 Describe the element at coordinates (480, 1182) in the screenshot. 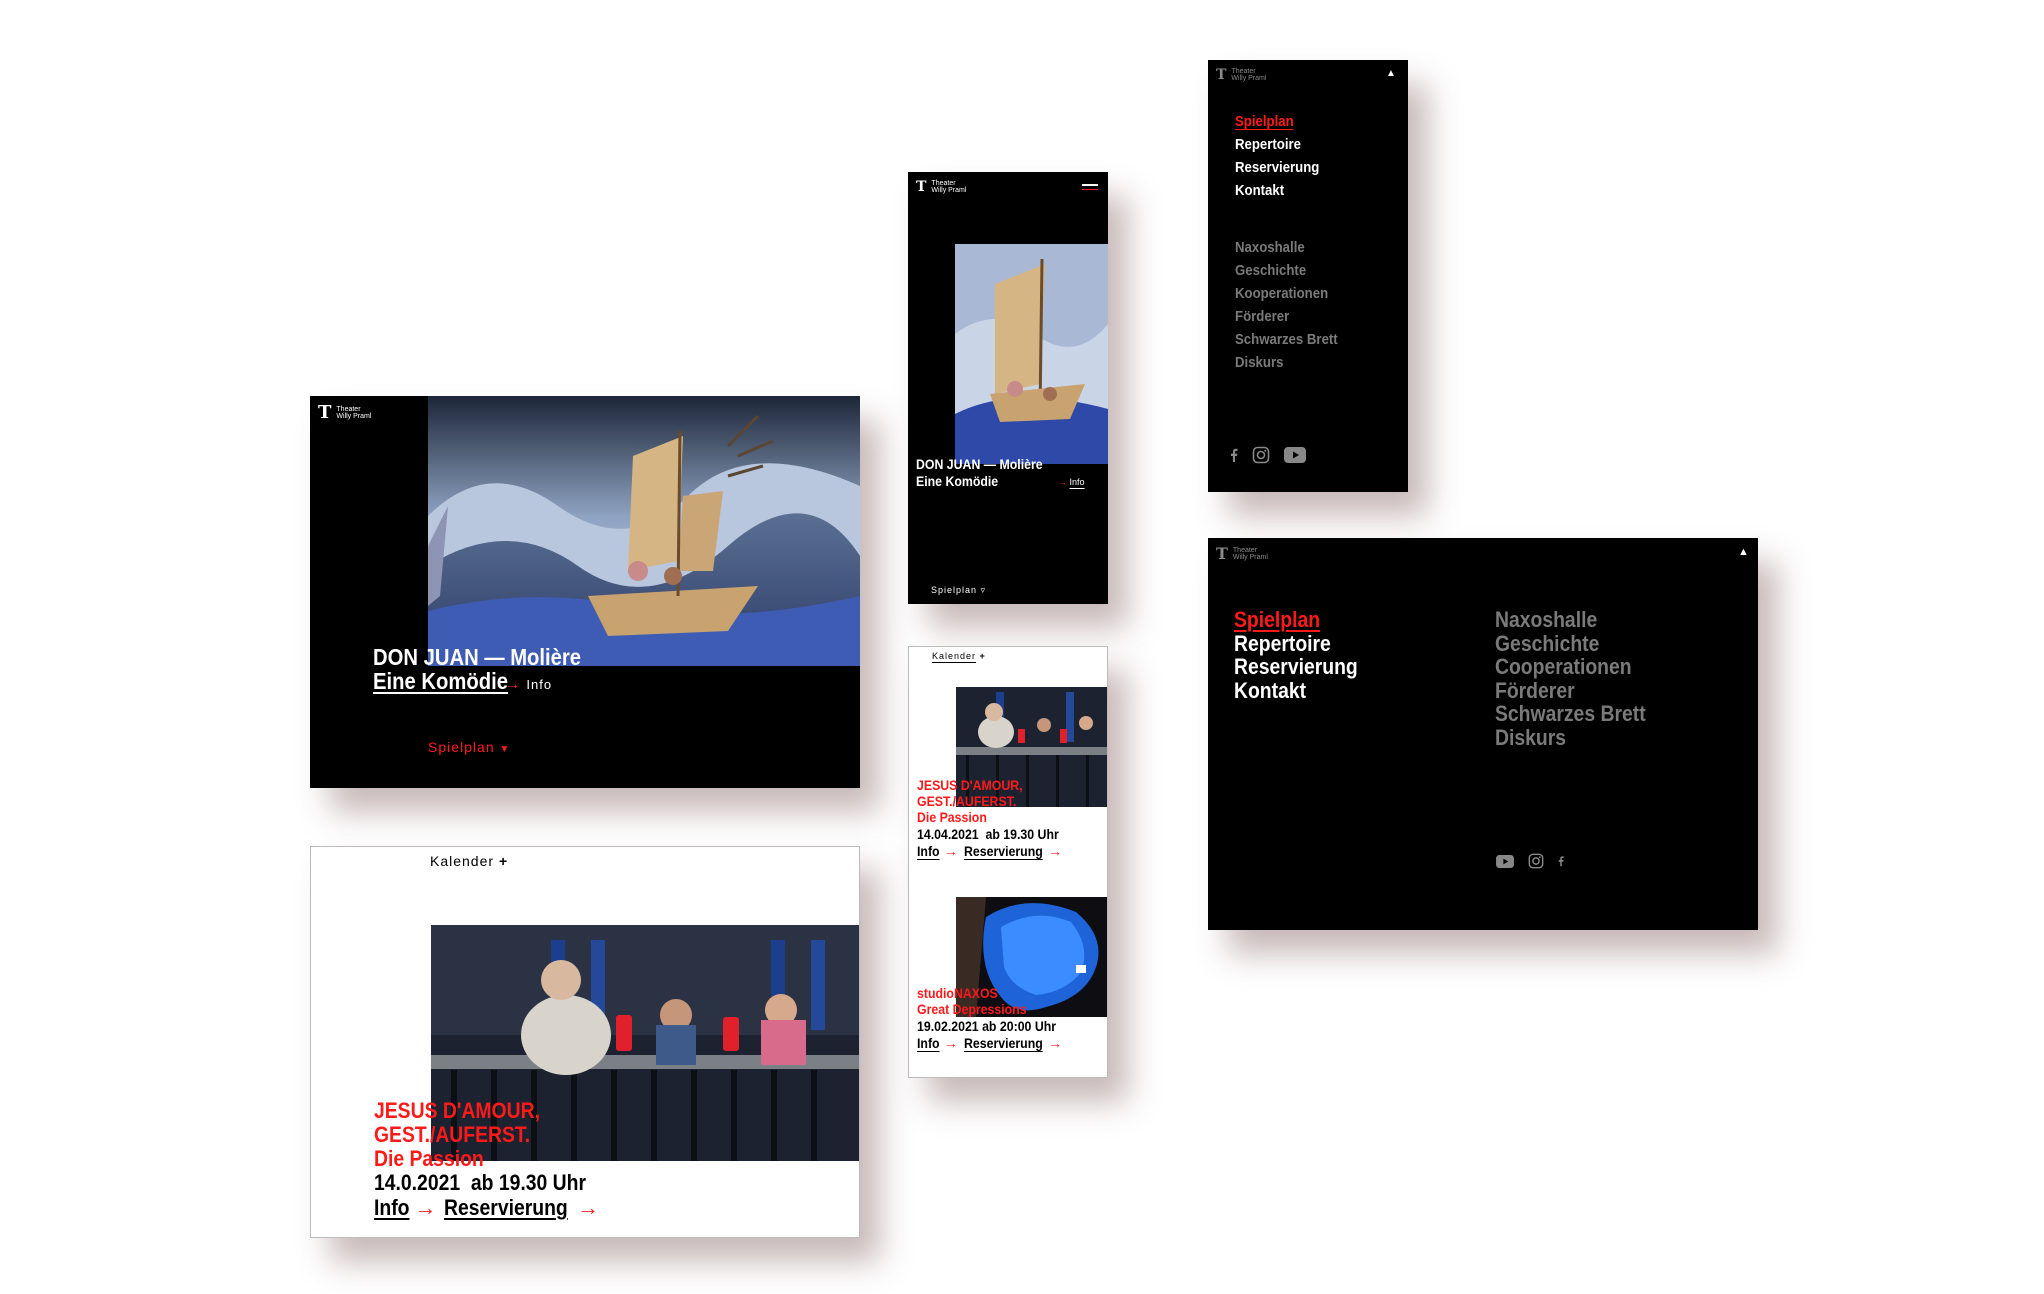

I see `event-date: 14.0.2021 ab 19.30 Uhr` at that location.